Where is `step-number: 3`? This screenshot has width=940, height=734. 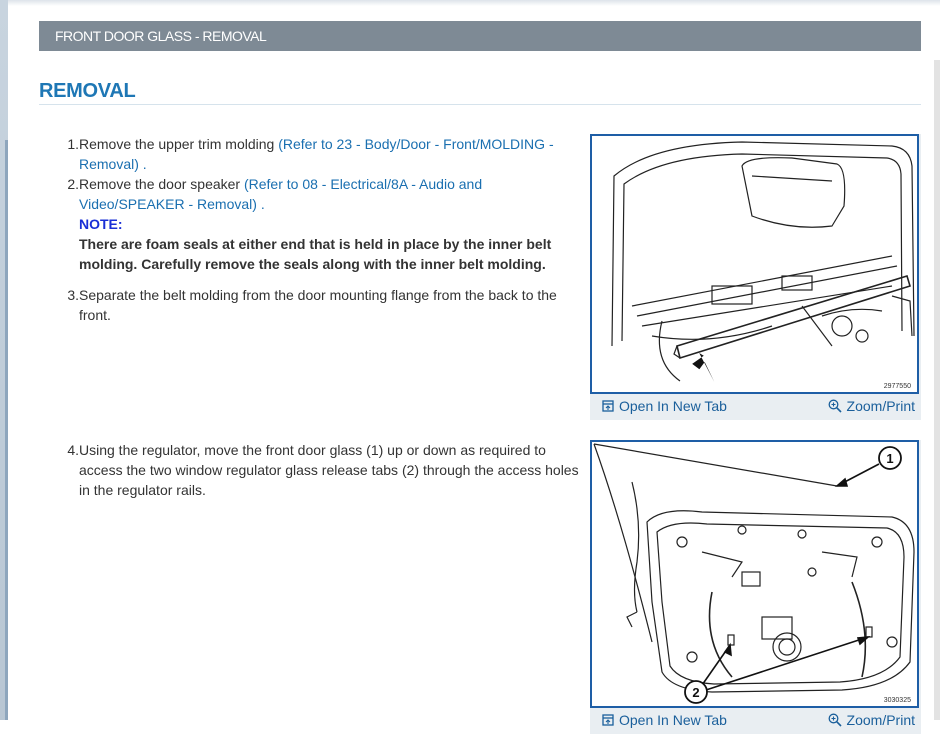 step-number: 3 is located at coordinates (61, 305).